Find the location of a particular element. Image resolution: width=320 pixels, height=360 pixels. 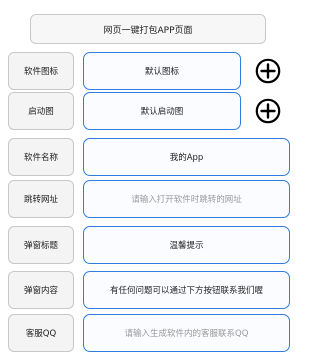

add-software-icon-button is located at coordinates (268, 71).